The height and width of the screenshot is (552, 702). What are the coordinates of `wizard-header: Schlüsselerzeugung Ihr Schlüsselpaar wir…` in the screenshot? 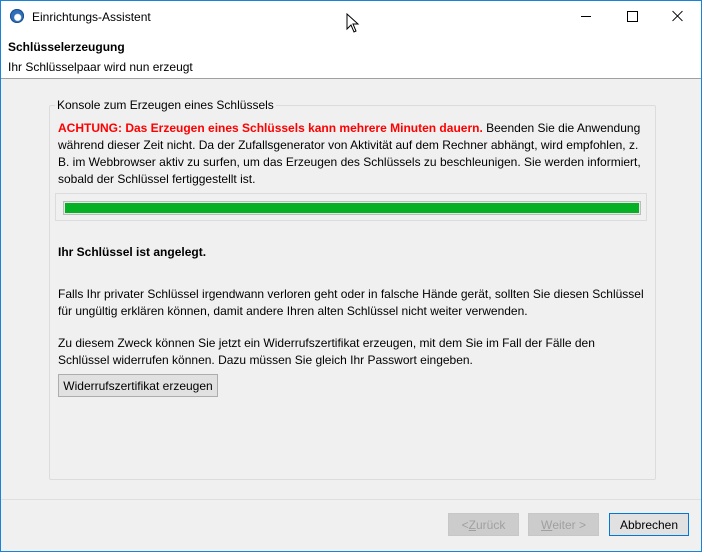 It's located at (351, 55).